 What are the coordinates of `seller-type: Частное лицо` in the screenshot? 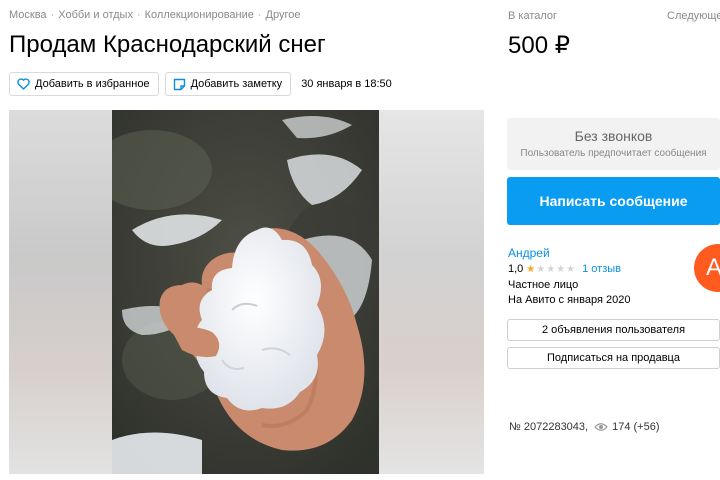 It's located at (543, 285).